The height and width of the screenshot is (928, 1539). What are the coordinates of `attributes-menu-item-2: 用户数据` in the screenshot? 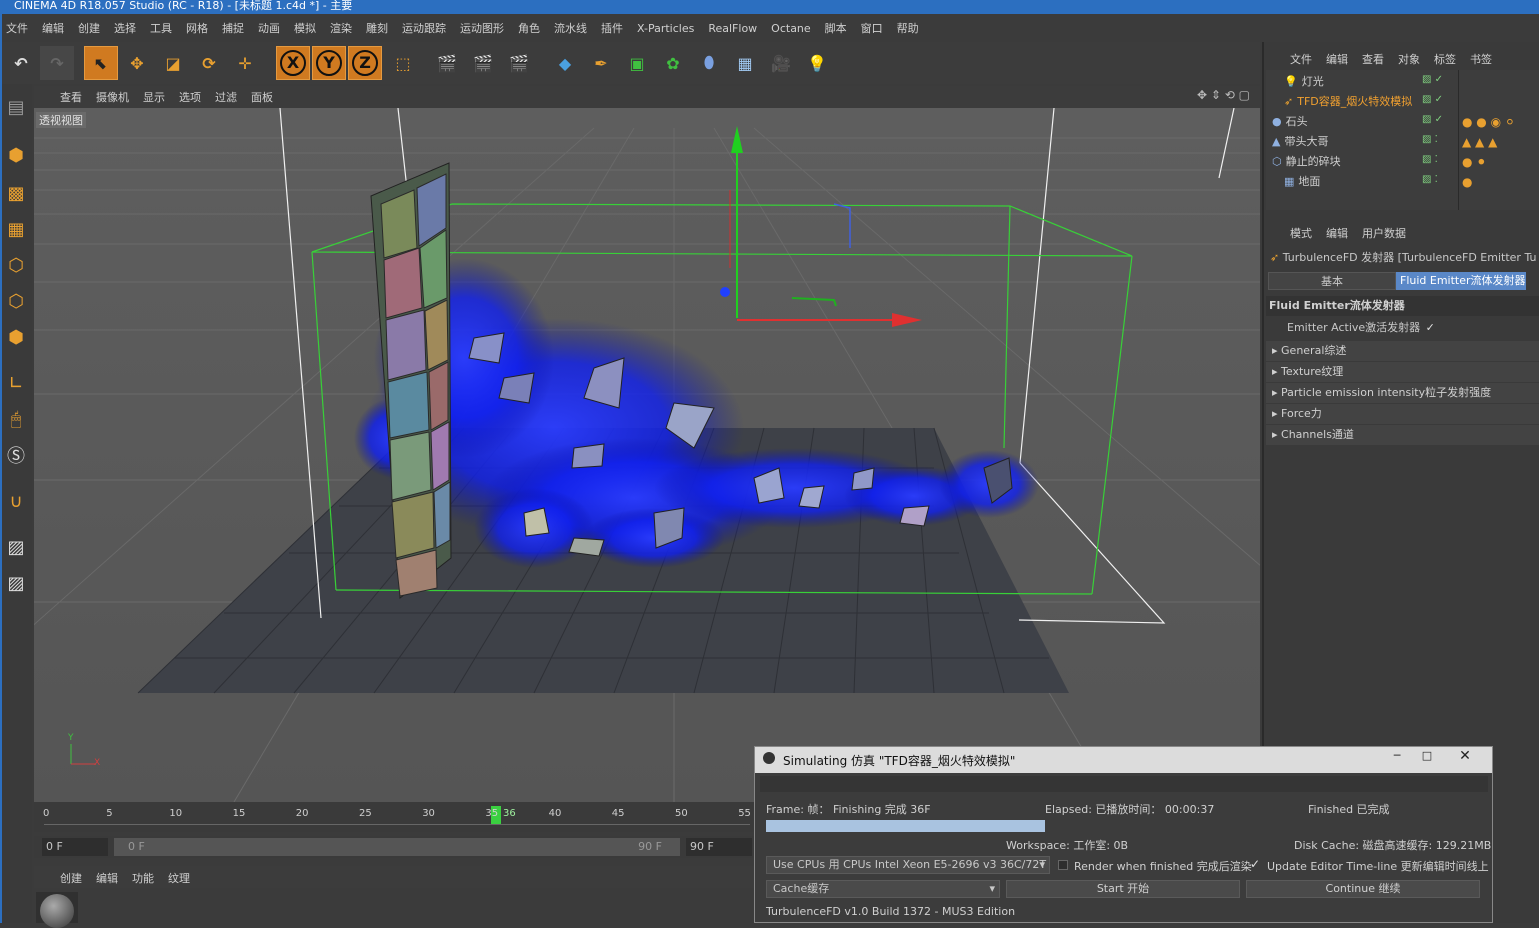 It's located at (1384, 233).